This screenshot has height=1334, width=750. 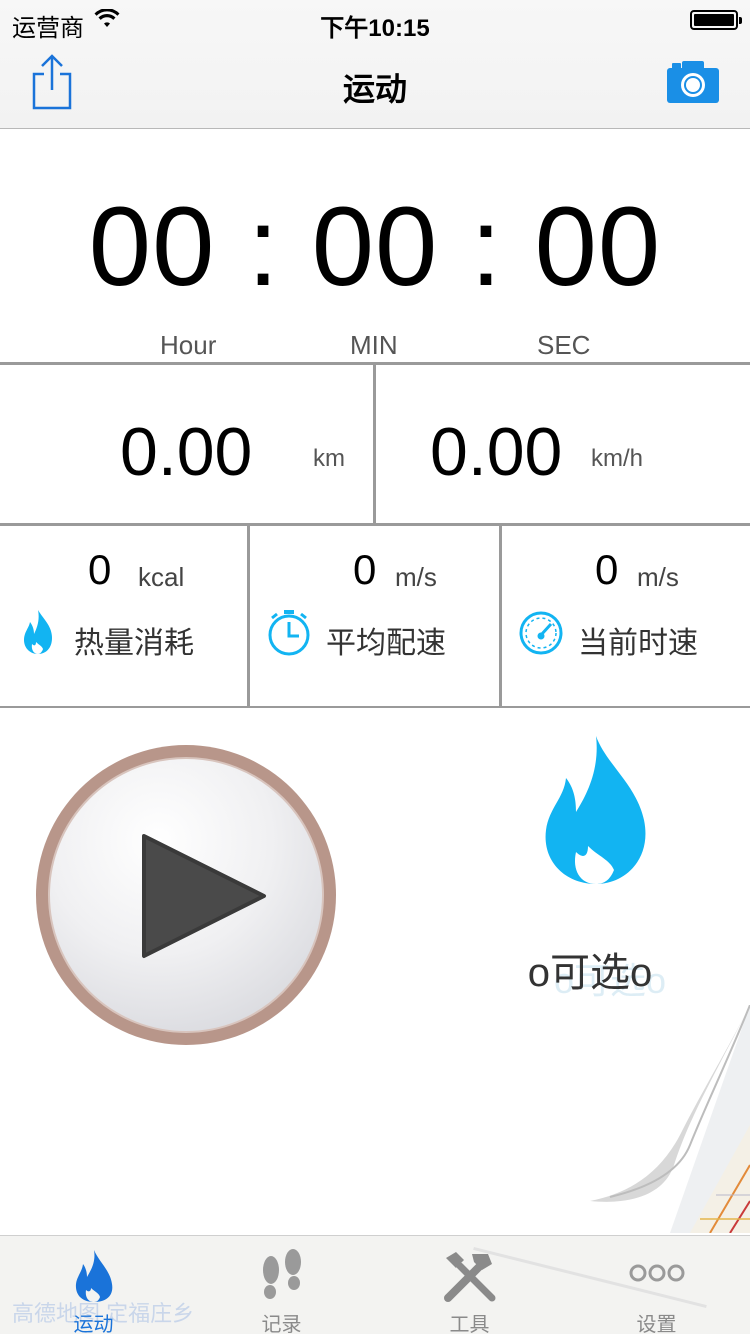 What do you see at coordinates (564, 345) in the screenshot?
I see `second-label: SEC` at bounding box center [564, 345].